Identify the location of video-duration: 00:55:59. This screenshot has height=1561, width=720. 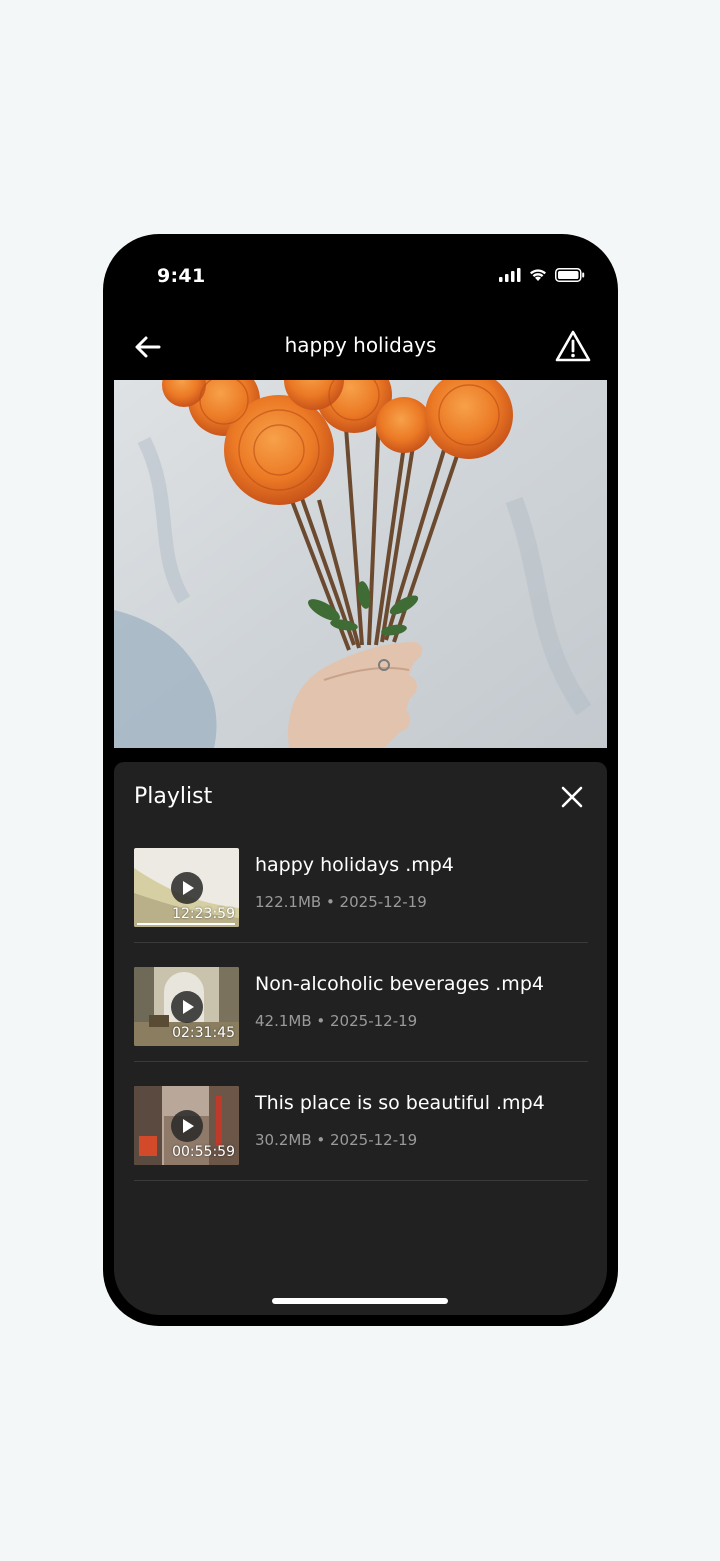
(203, 1152).